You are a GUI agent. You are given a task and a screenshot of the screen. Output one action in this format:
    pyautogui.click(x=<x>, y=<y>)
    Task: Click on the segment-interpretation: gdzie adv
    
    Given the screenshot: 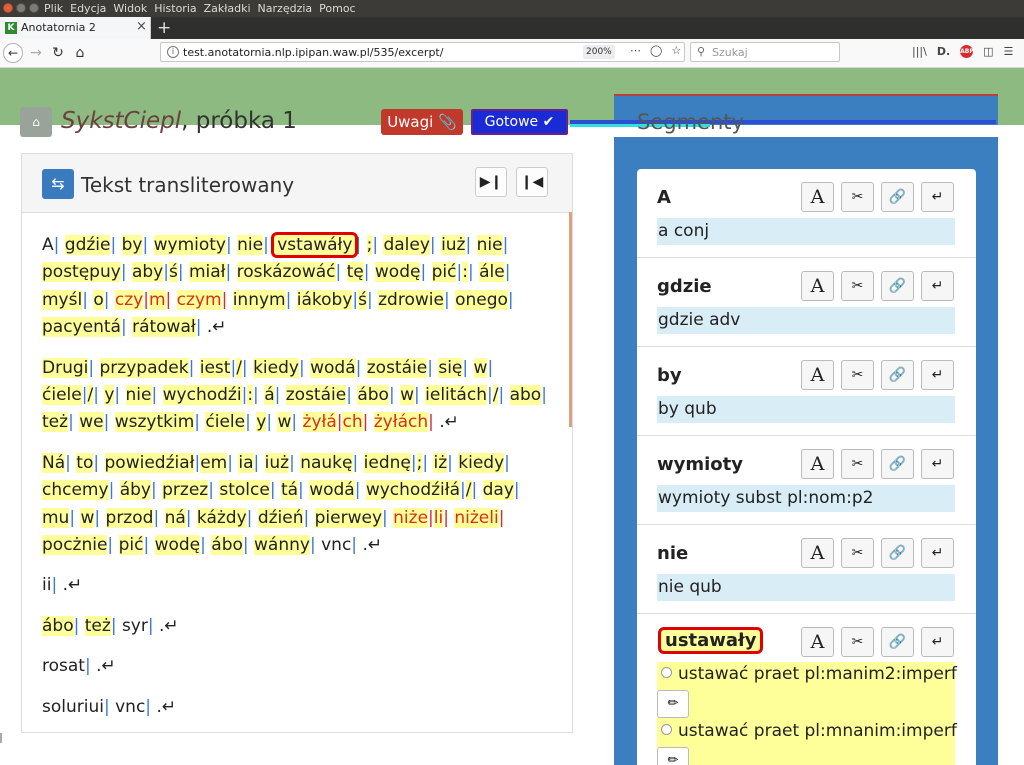 What is the action you would take?
    pyautogui.click(x=806, y=320)
    